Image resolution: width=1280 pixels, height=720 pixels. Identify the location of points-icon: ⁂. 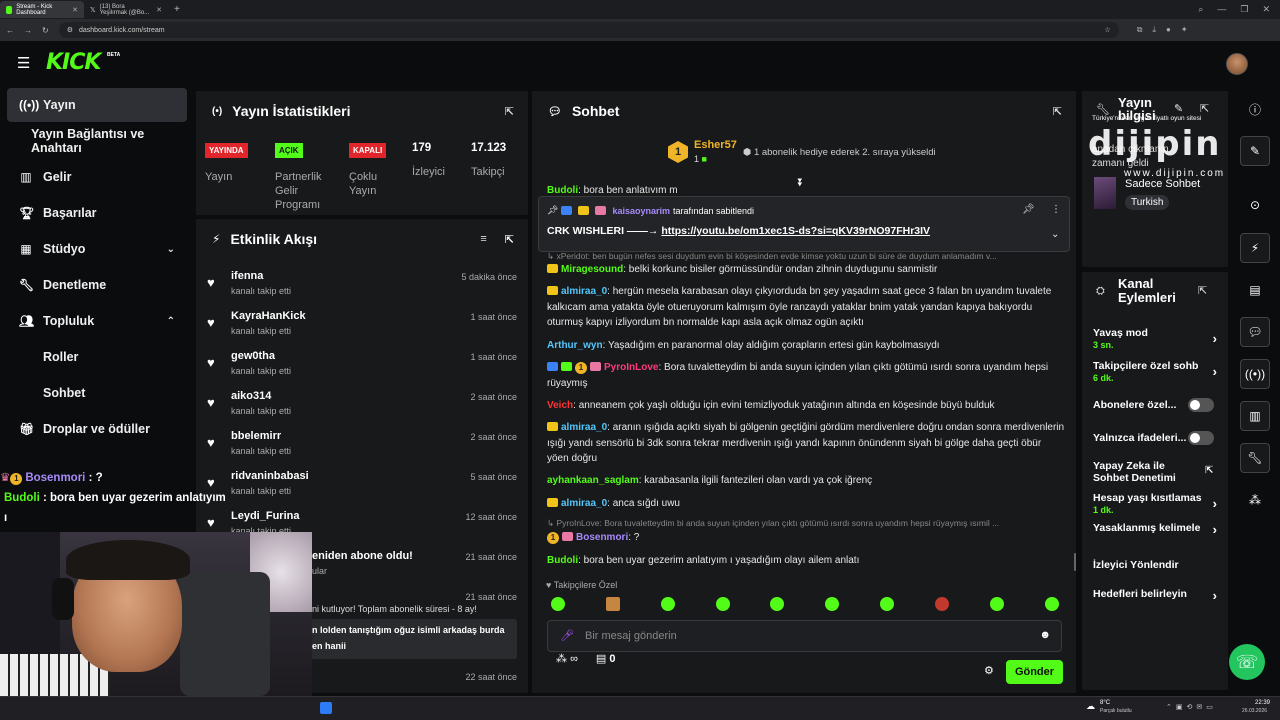
(563, 659).